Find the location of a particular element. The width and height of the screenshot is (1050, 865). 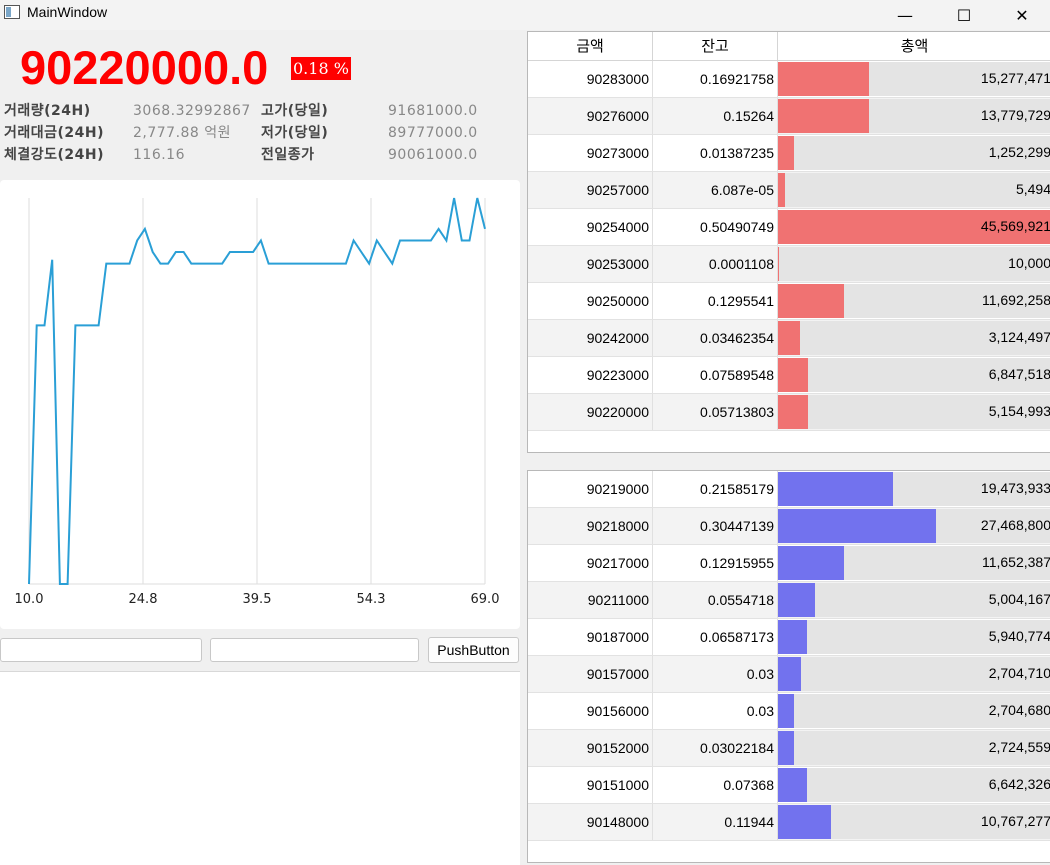

minimize-button: — is located at coordinates (905, 15).